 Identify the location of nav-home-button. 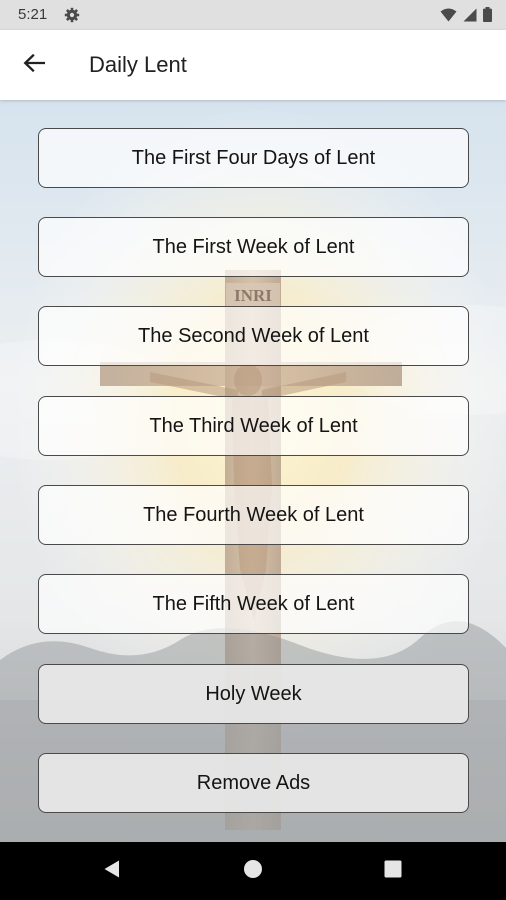
(253, 871).